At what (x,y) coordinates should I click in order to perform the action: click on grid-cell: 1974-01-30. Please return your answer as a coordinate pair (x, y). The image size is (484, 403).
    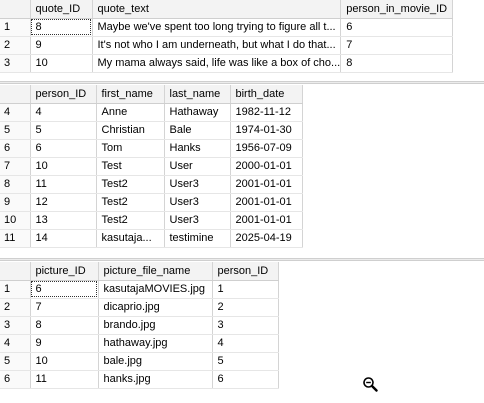
    Looking at the image, I should click on (266, 130).